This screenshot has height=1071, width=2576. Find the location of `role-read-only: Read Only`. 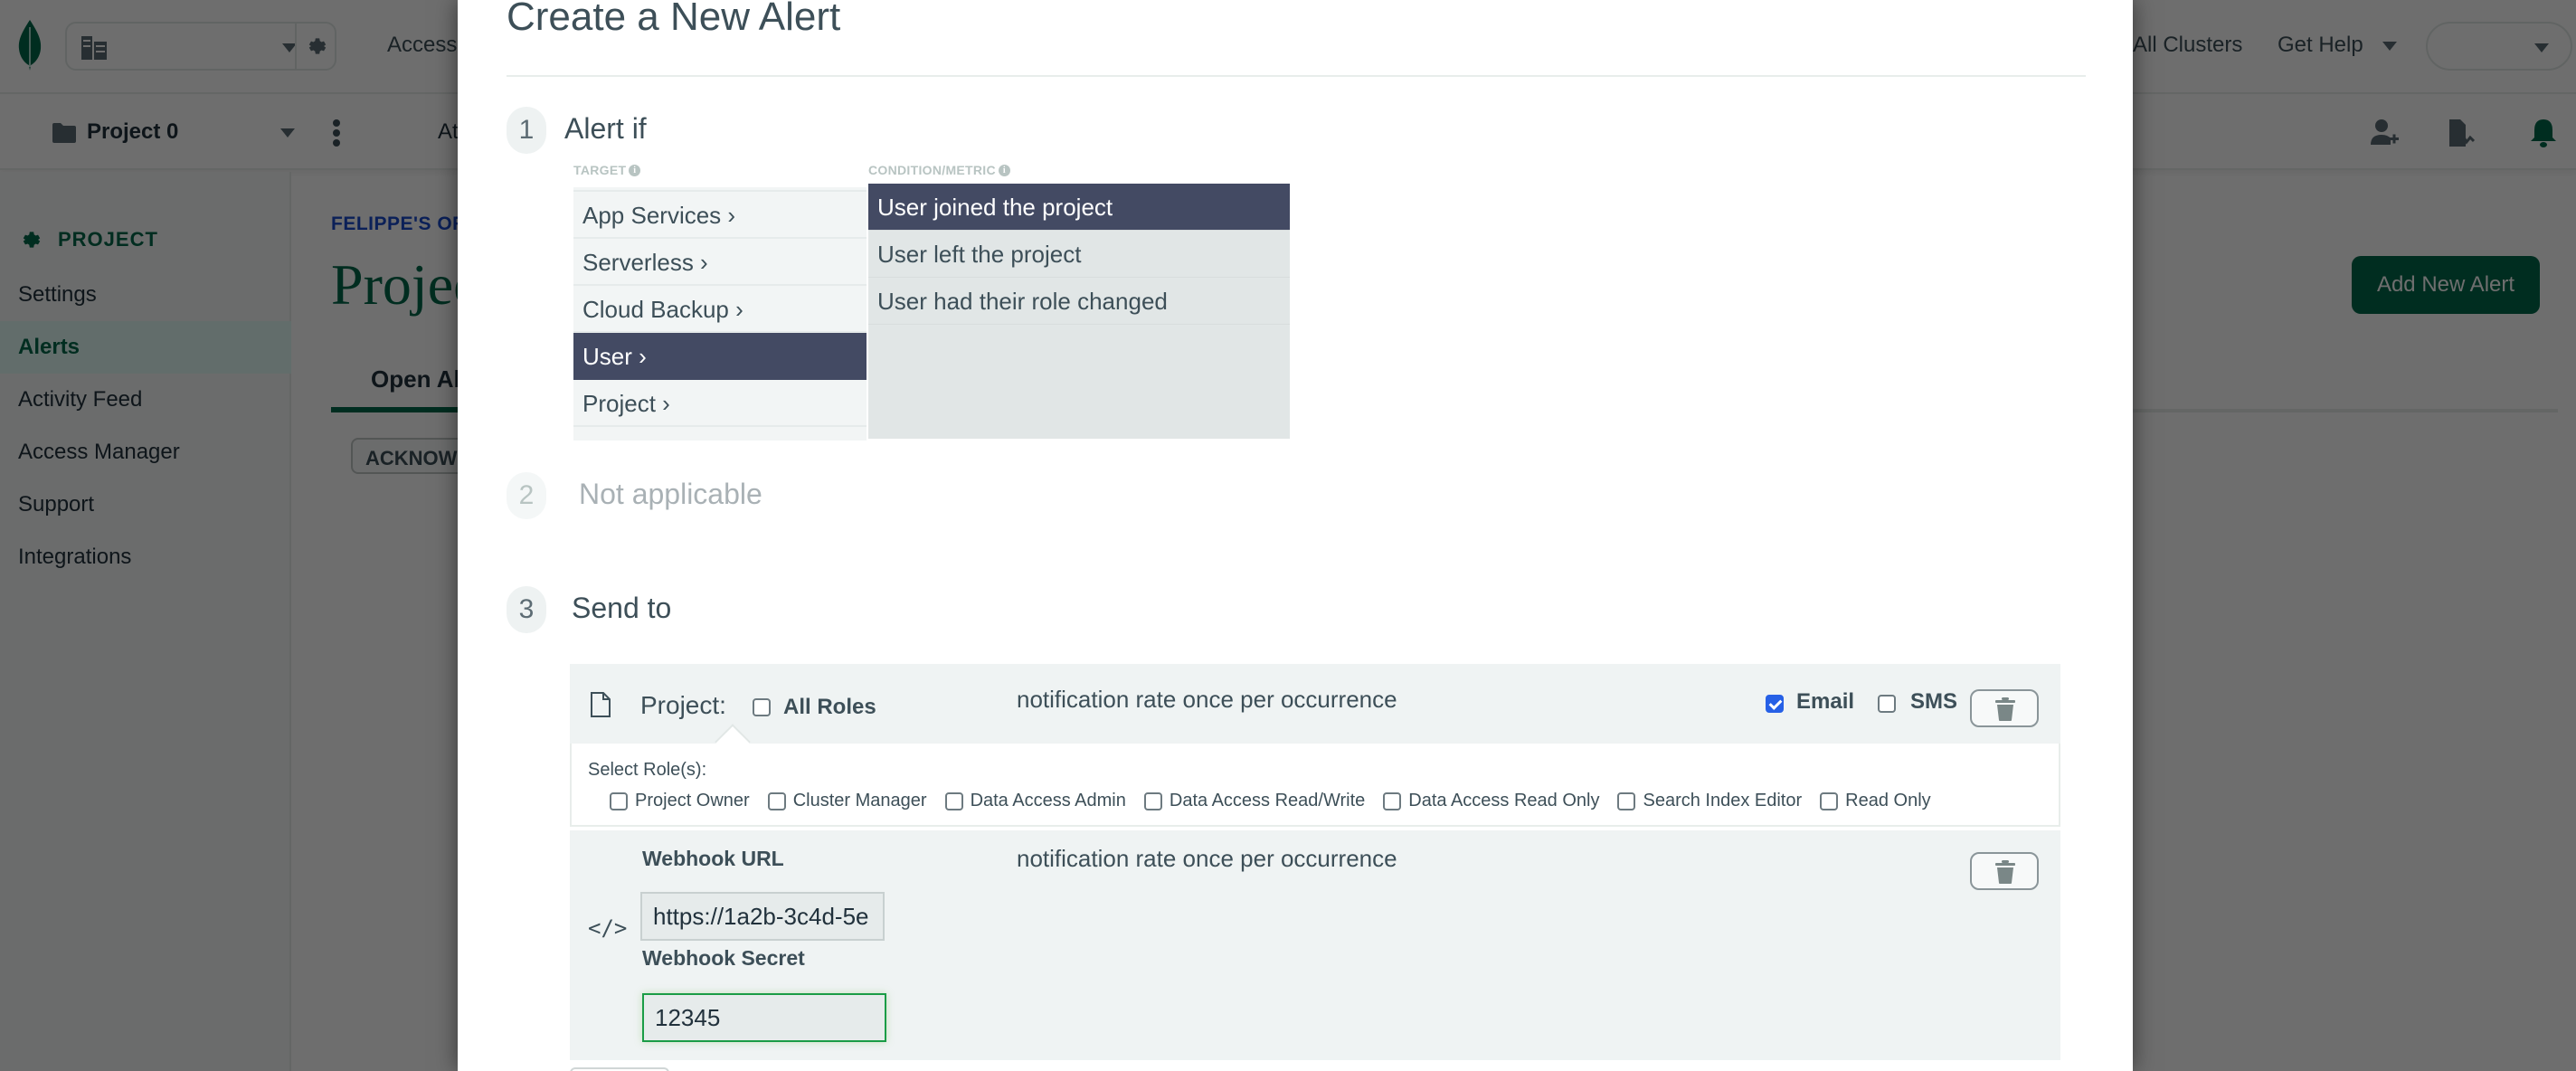

role-read-only: Read Only is located at coordinates (1875, 801).